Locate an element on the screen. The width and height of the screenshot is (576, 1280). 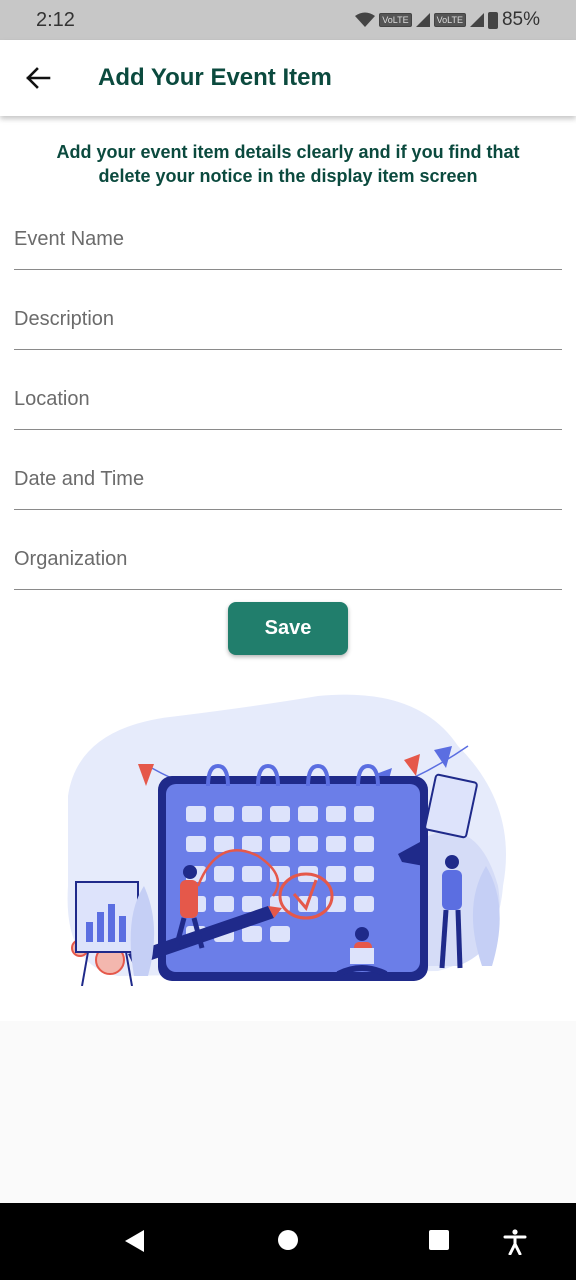
location-field is located at coordinates (288, 390).